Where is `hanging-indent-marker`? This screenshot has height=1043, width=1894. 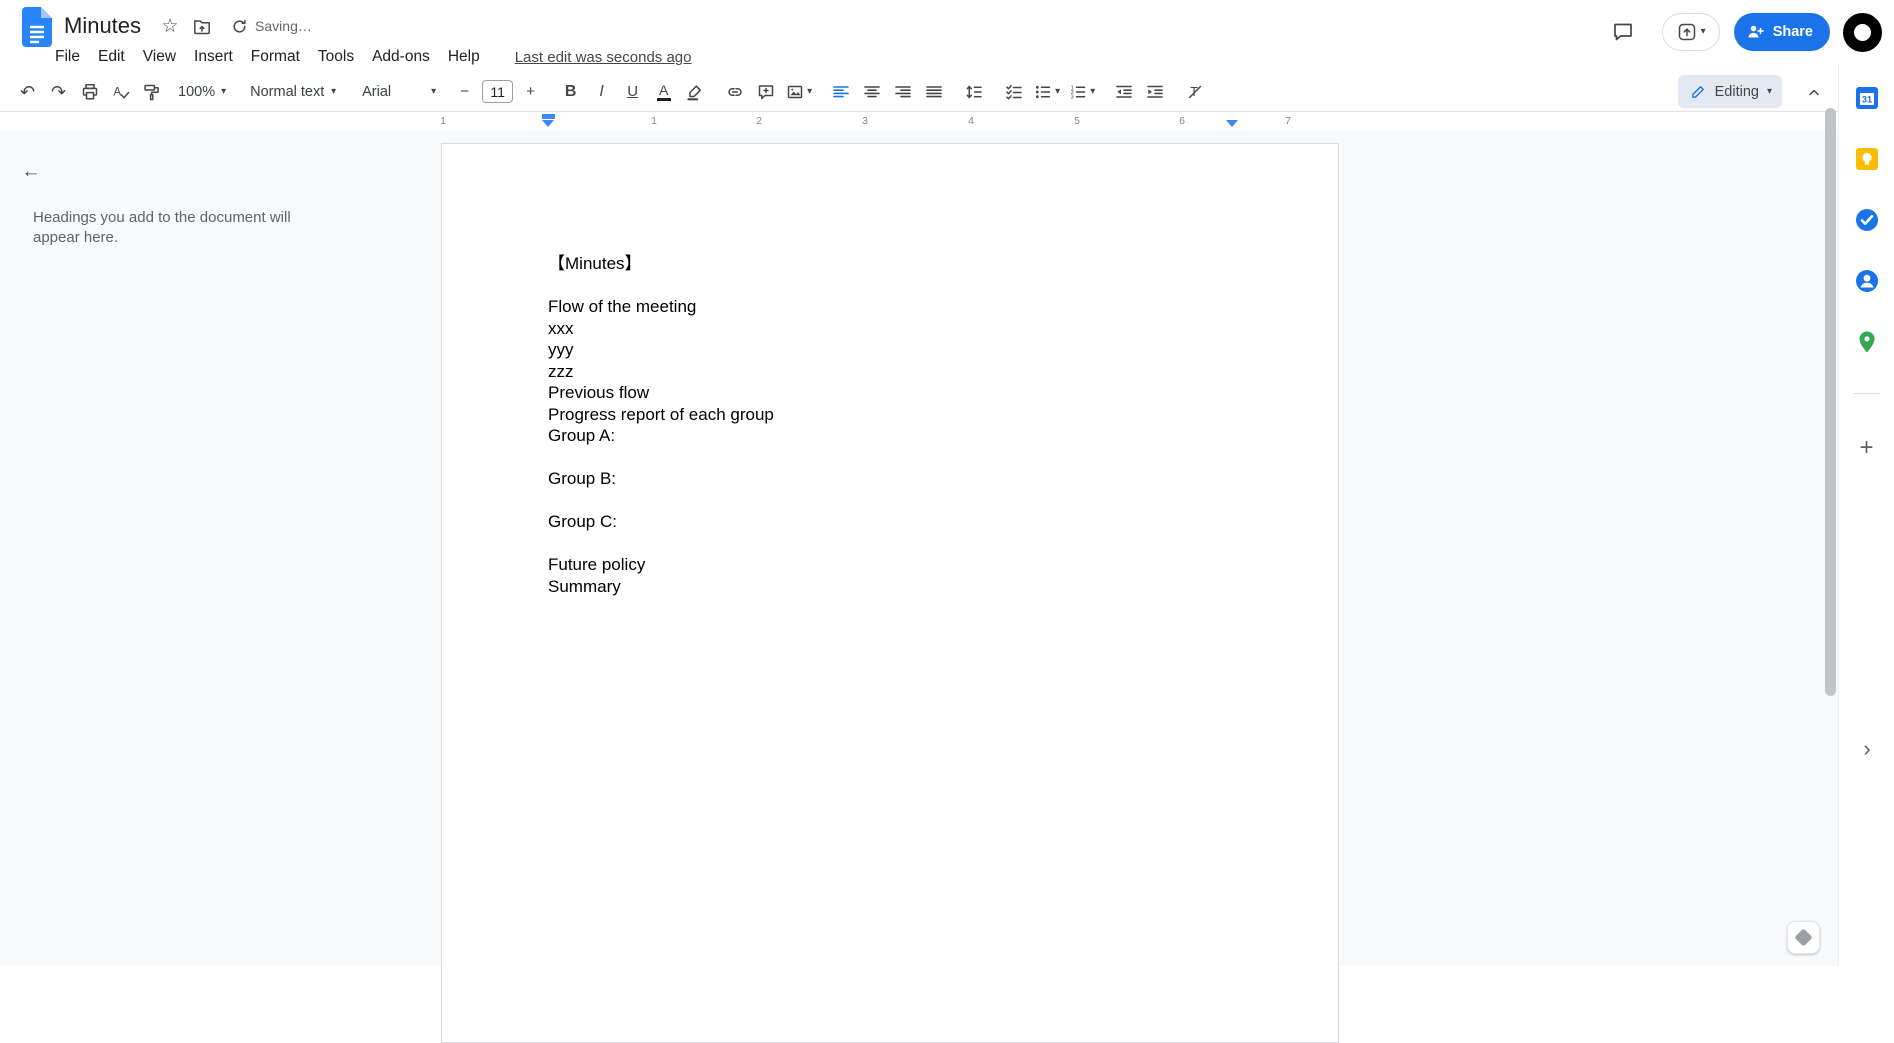 hanging-indent-marker is located at coordinates (548, 123).